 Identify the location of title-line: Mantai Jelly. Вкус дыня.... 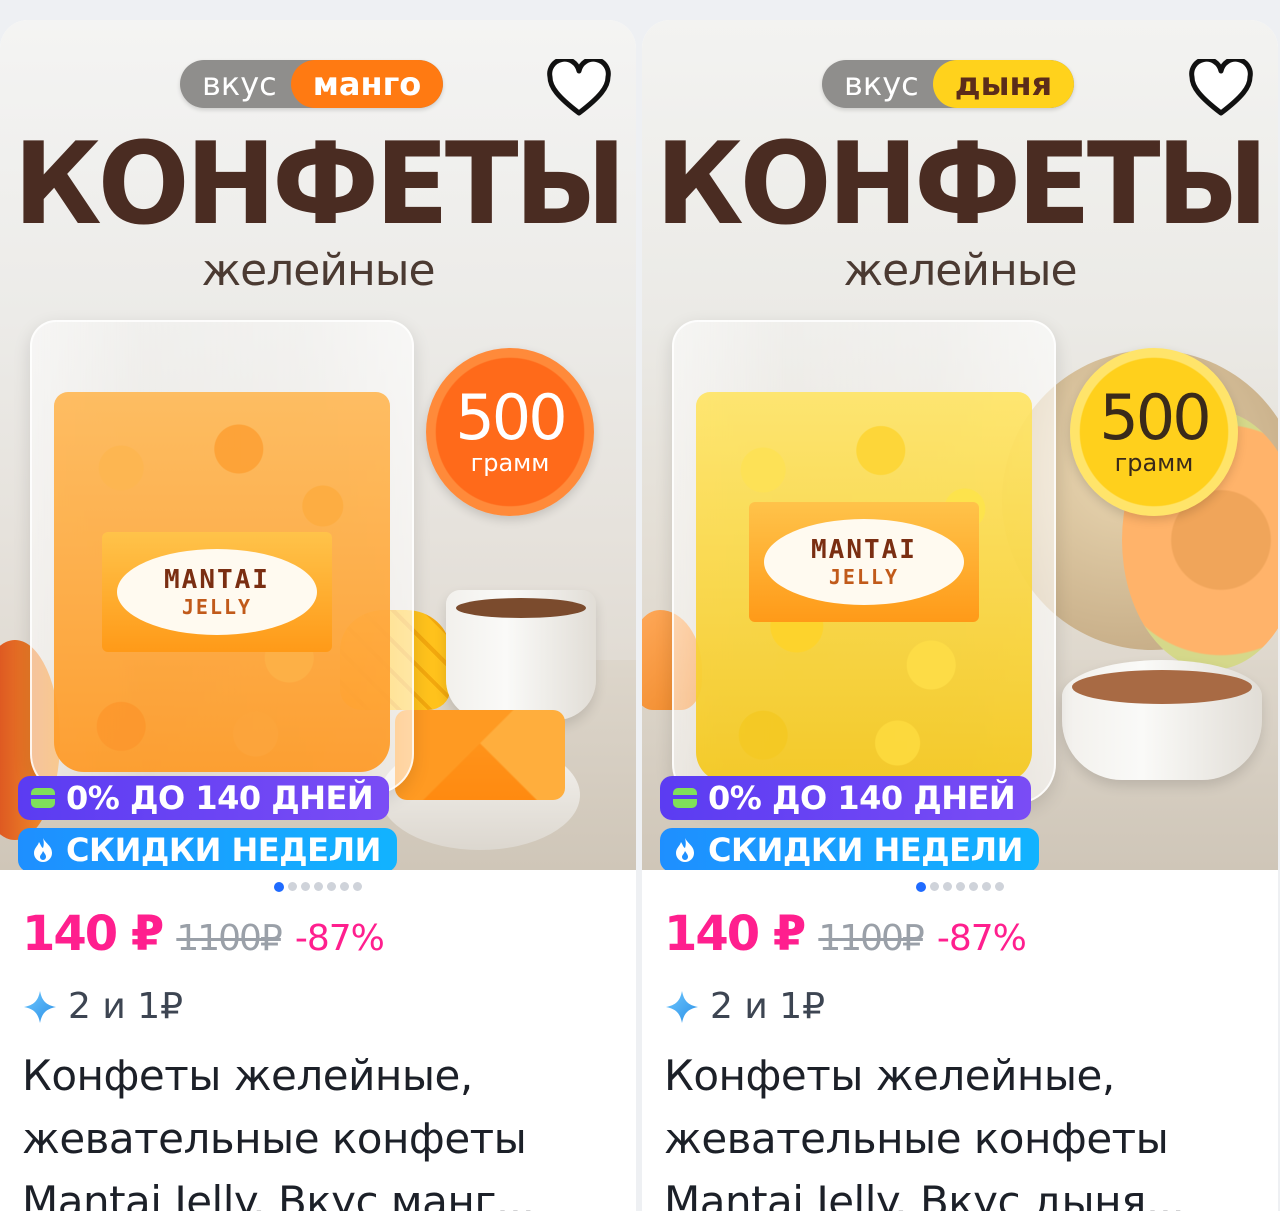
(924, 1194).